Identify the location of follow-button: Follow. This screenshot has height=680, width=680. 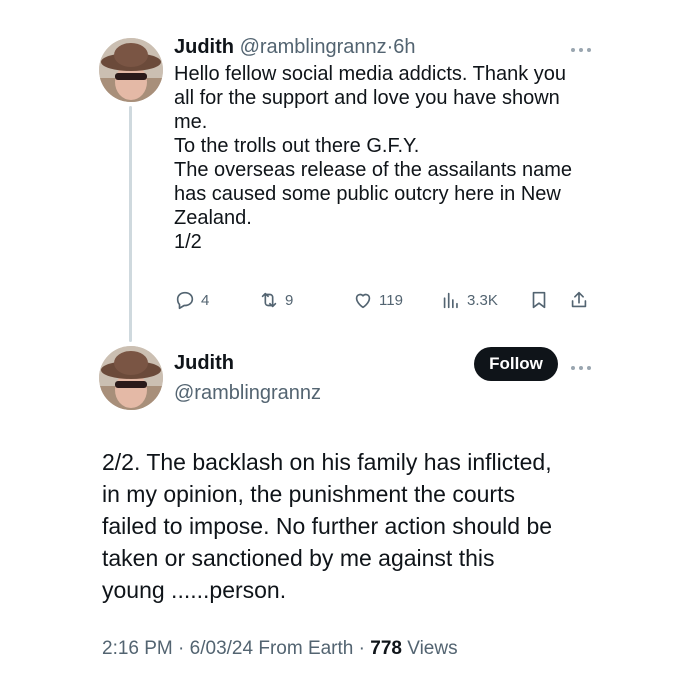
(516, 364).